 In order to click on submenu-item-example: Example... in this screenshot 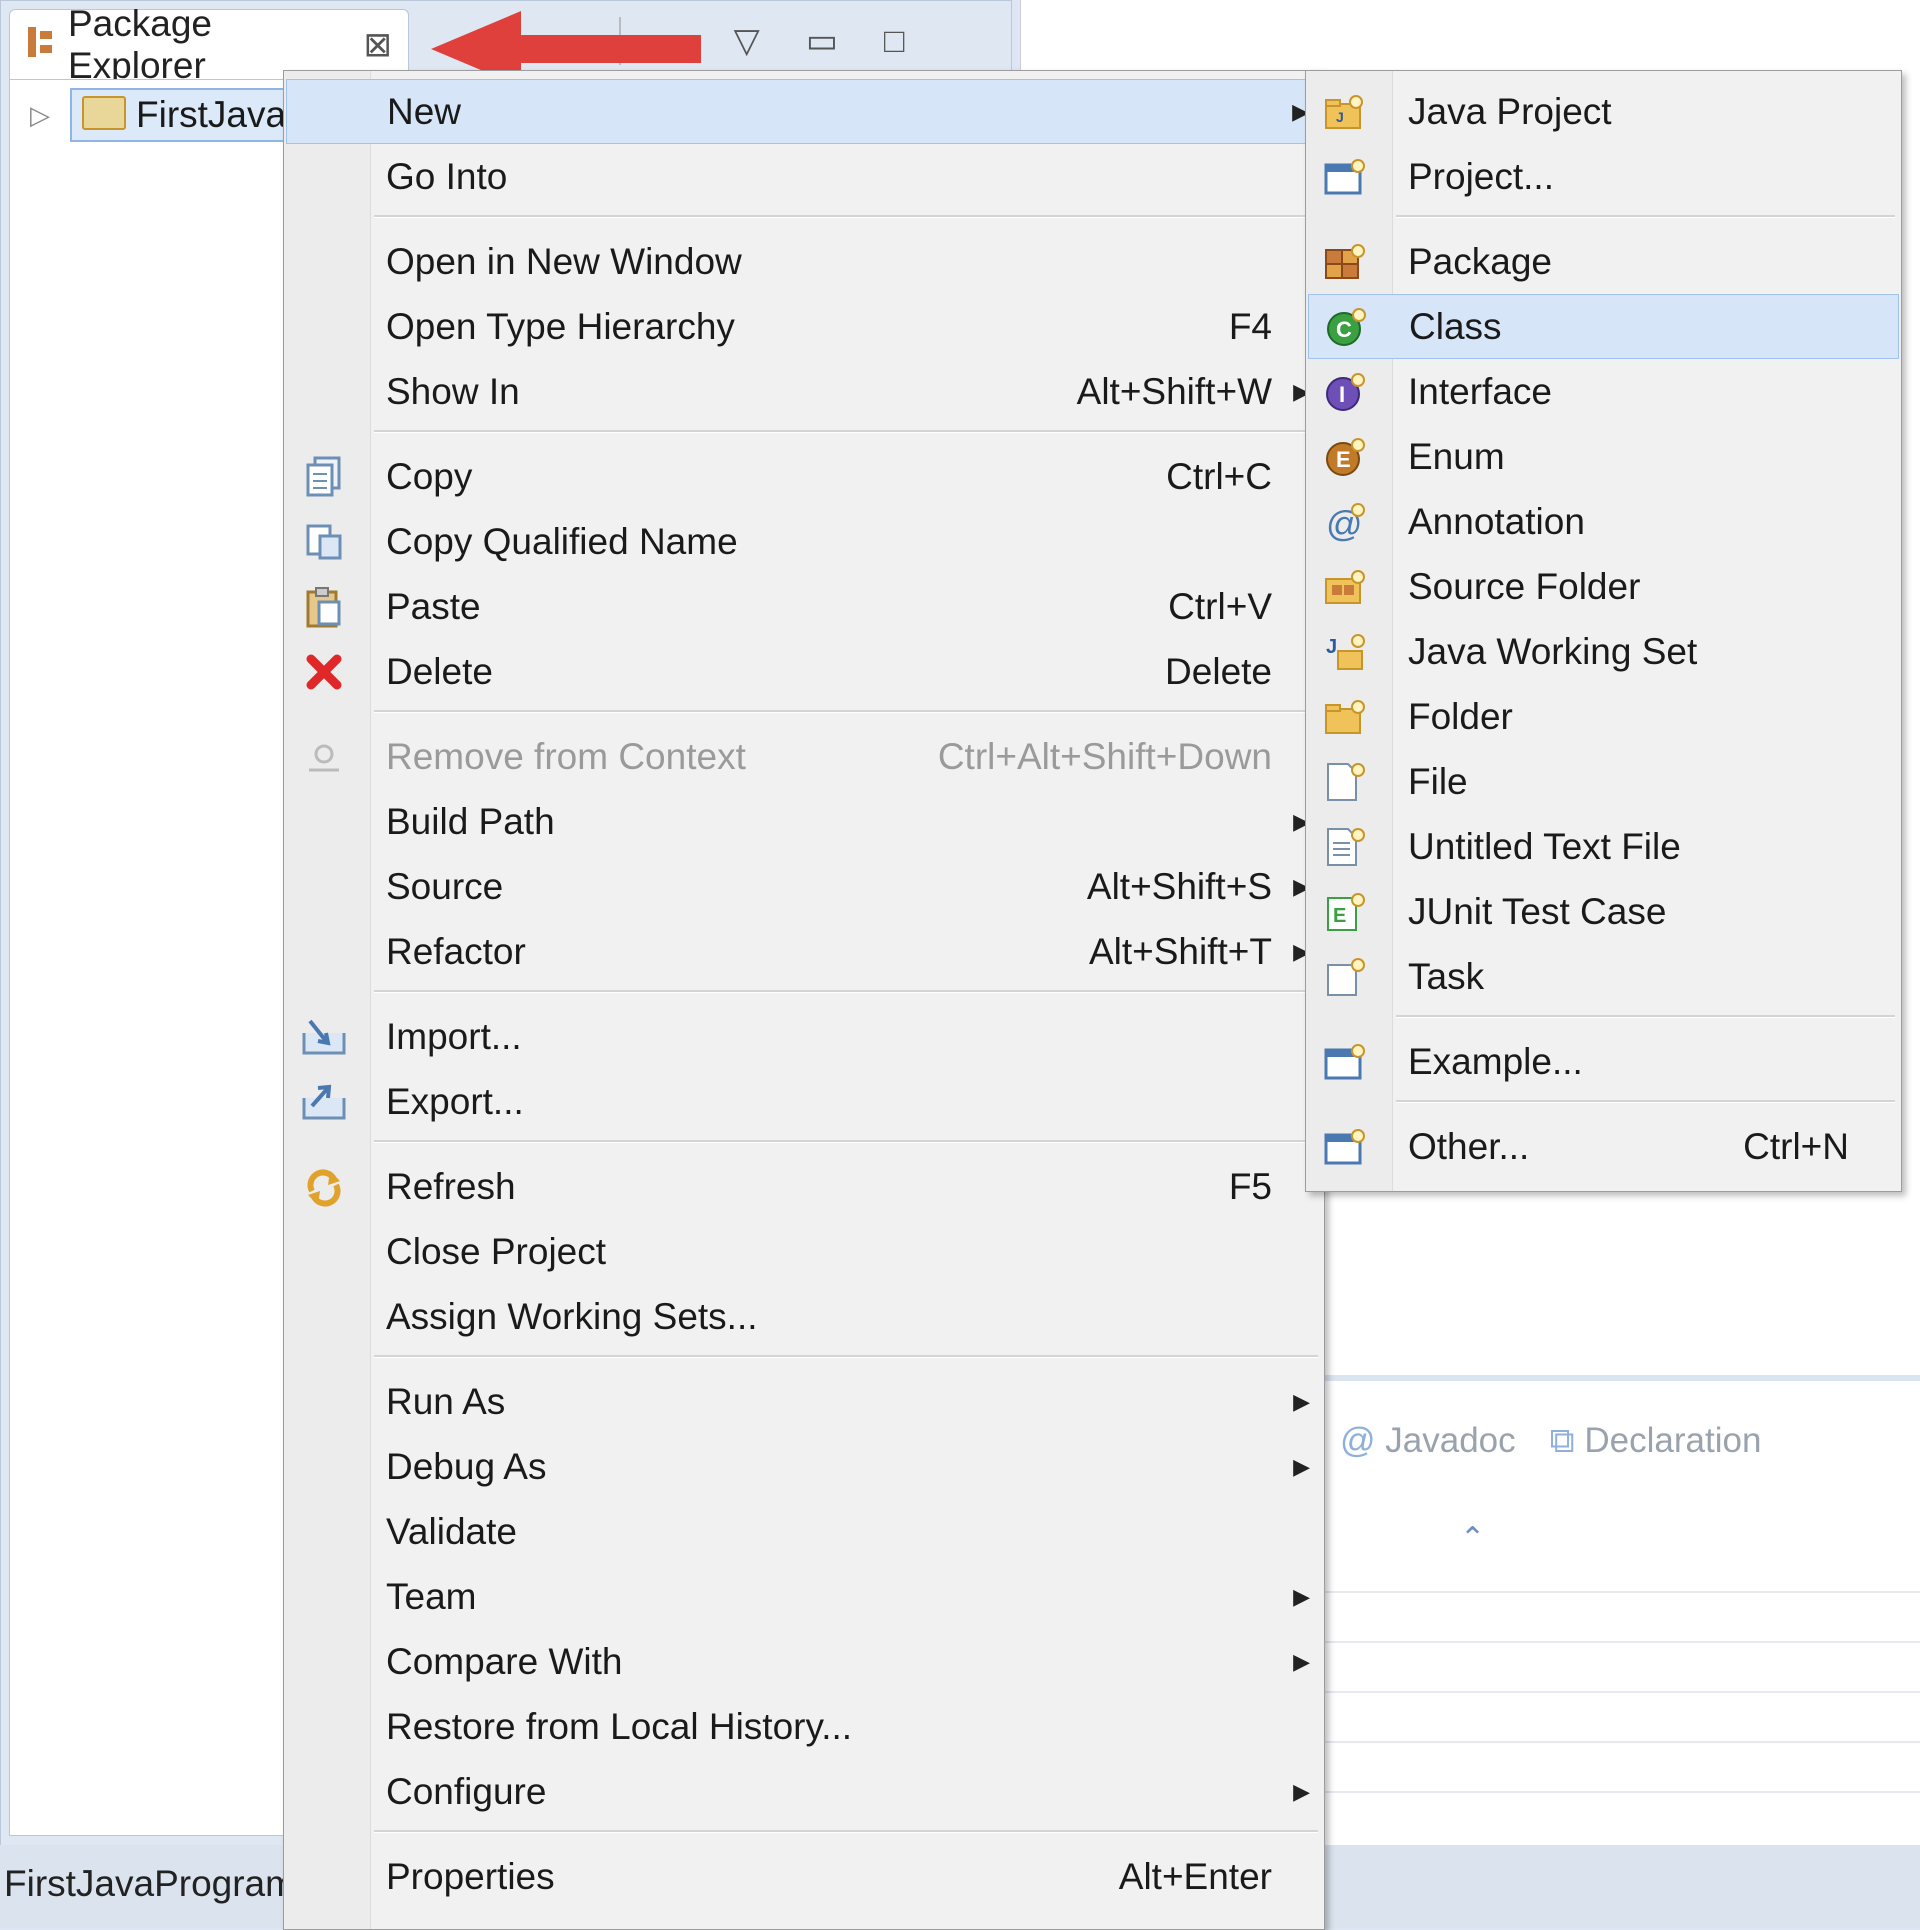, I will do `click(1603, 1061)`.